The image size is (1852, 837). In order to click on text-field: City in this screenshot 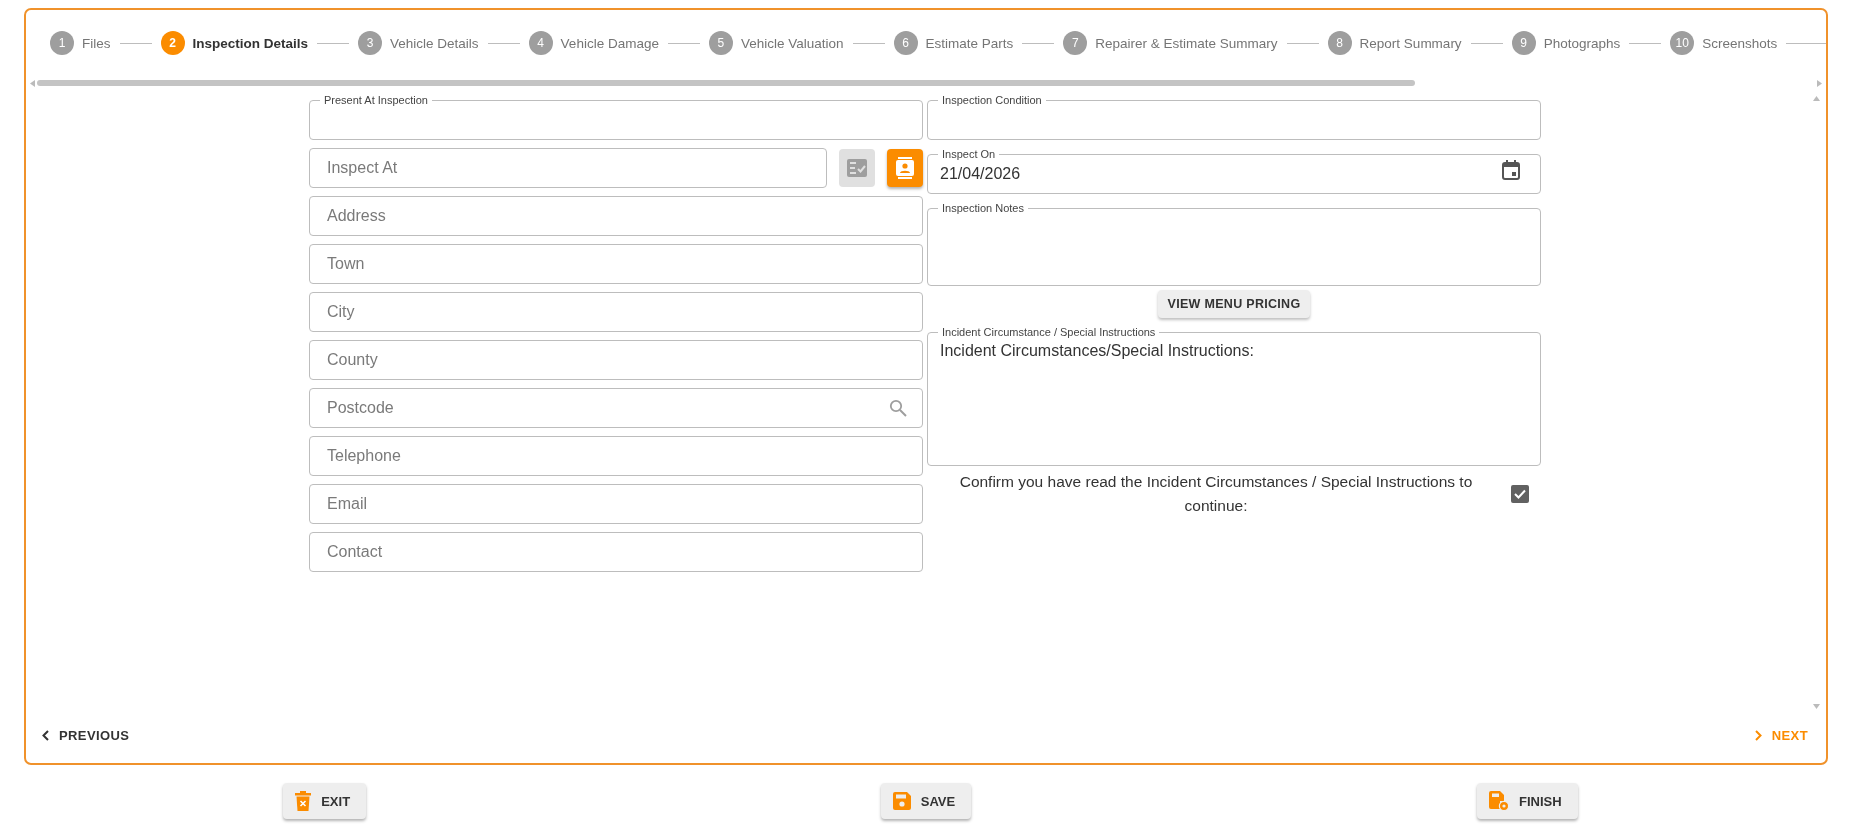, I will do `click(616, 312)`.